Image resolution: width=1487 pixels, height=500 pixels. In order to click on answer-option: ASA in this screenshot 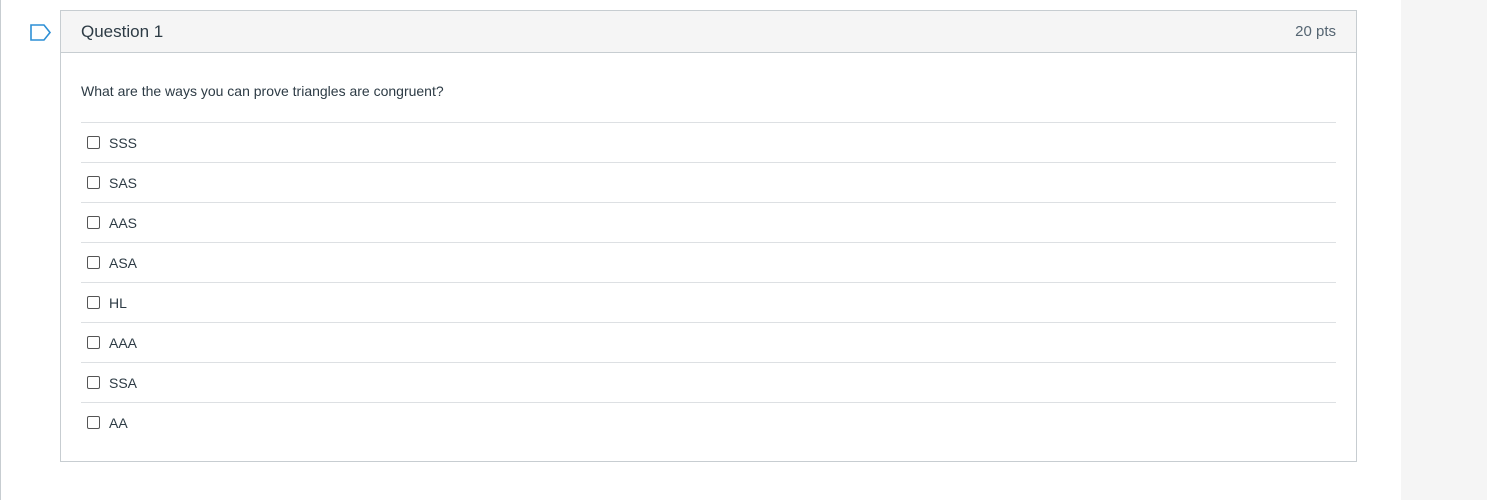, I will do `click(708, 262)`.